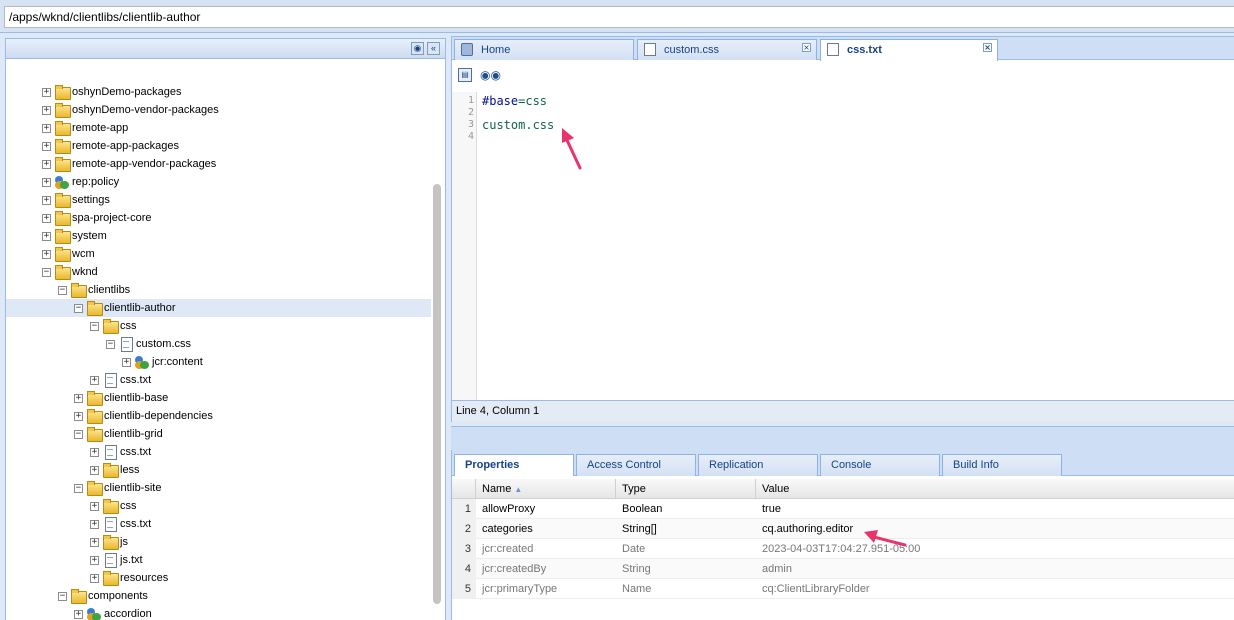 The image size is (1234, 620). I want to click on tree-node: − clientlibs, so click(218, 290).